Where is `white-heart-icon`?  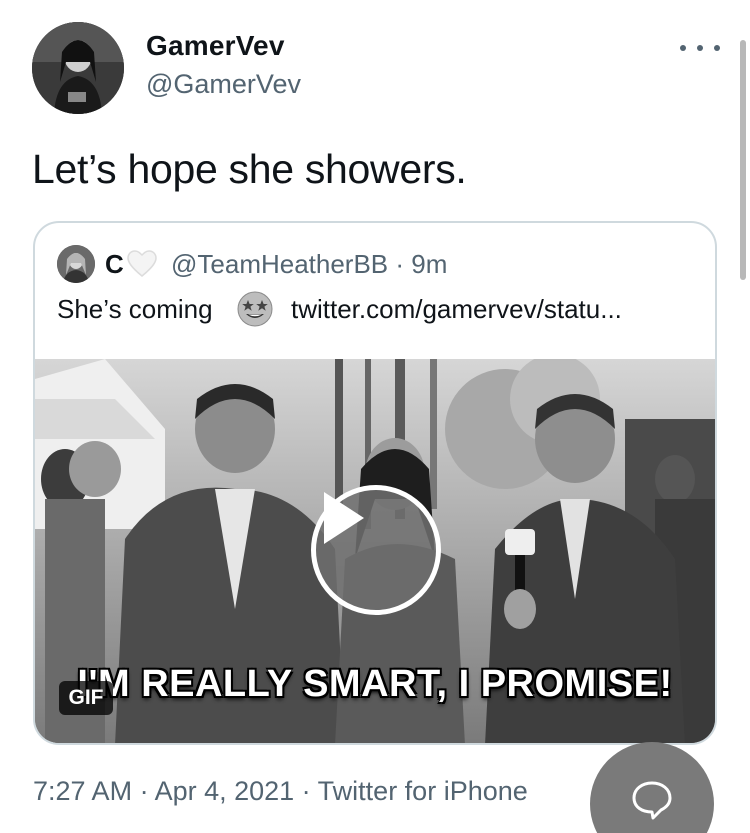
white-heart-icon is located at coordinates (142, 263).